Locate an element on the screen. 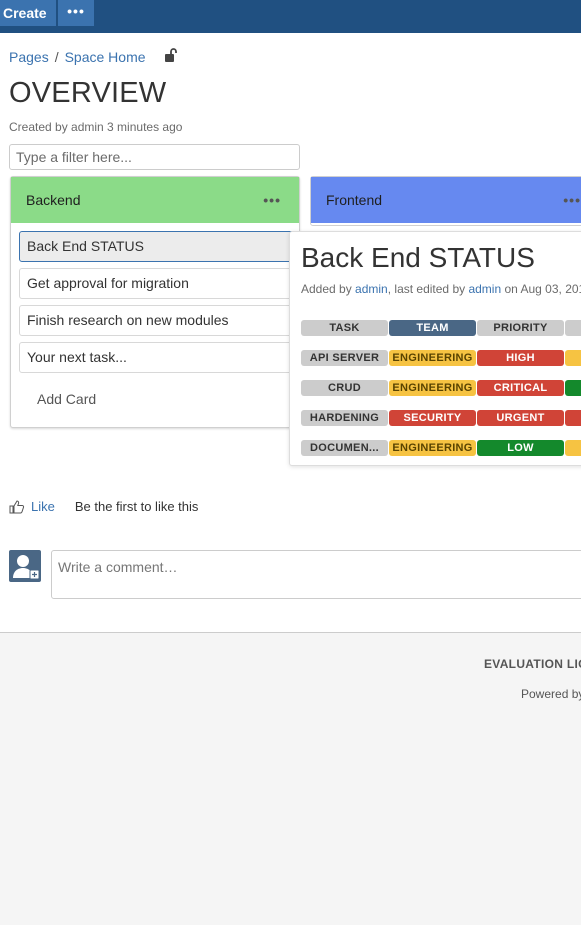 This screenshot has width=581, height=925. meta-edited-user-link: admin is located at coordinates (484, 289).